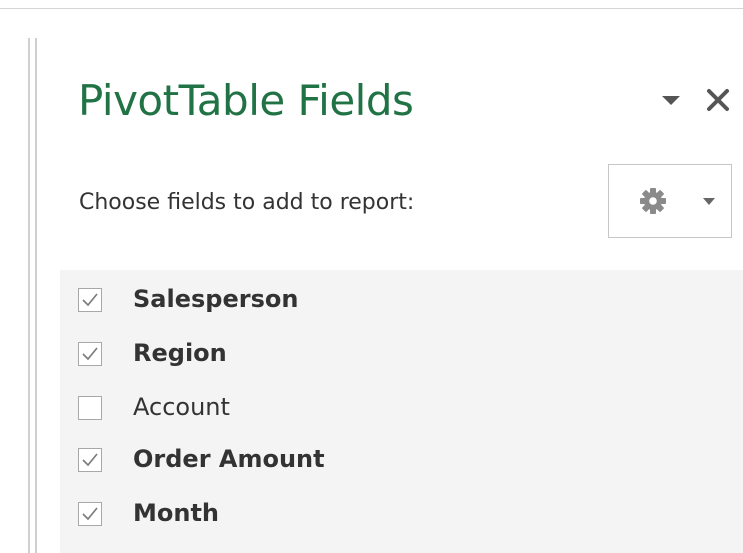  What do you see at coordinates (671, 101) in the screenshot?
I see `task-pane-options-button` at bounding box center [671, 101].